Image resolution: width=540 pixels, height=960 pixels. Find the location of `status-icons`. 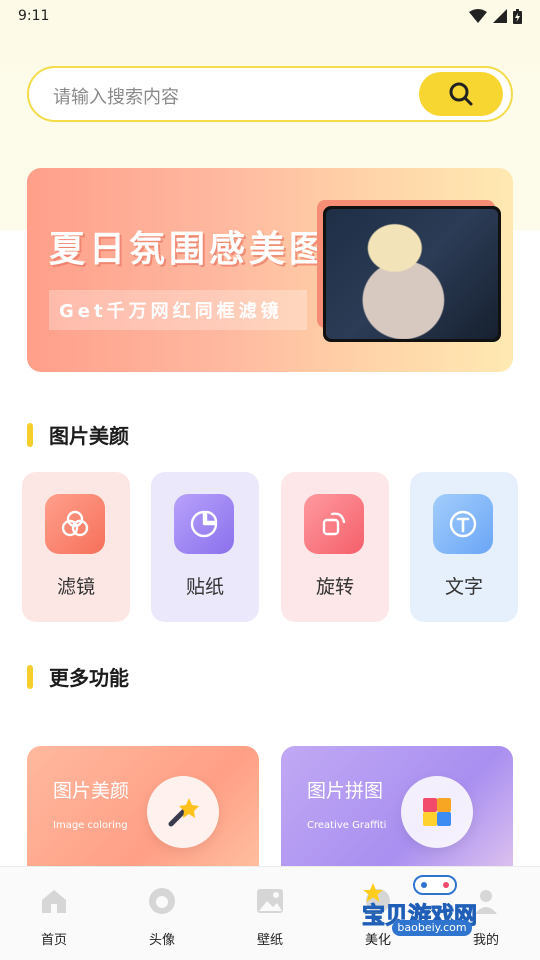

status-icons is located at coordinates (495, 16).